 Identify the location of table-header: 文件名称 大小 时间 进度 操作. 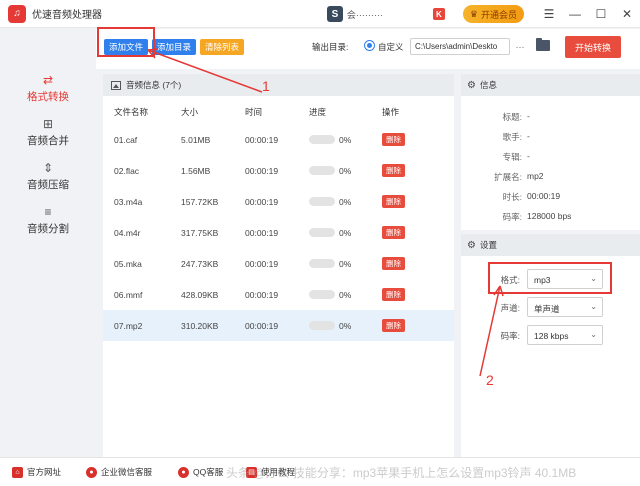
(278, 110).